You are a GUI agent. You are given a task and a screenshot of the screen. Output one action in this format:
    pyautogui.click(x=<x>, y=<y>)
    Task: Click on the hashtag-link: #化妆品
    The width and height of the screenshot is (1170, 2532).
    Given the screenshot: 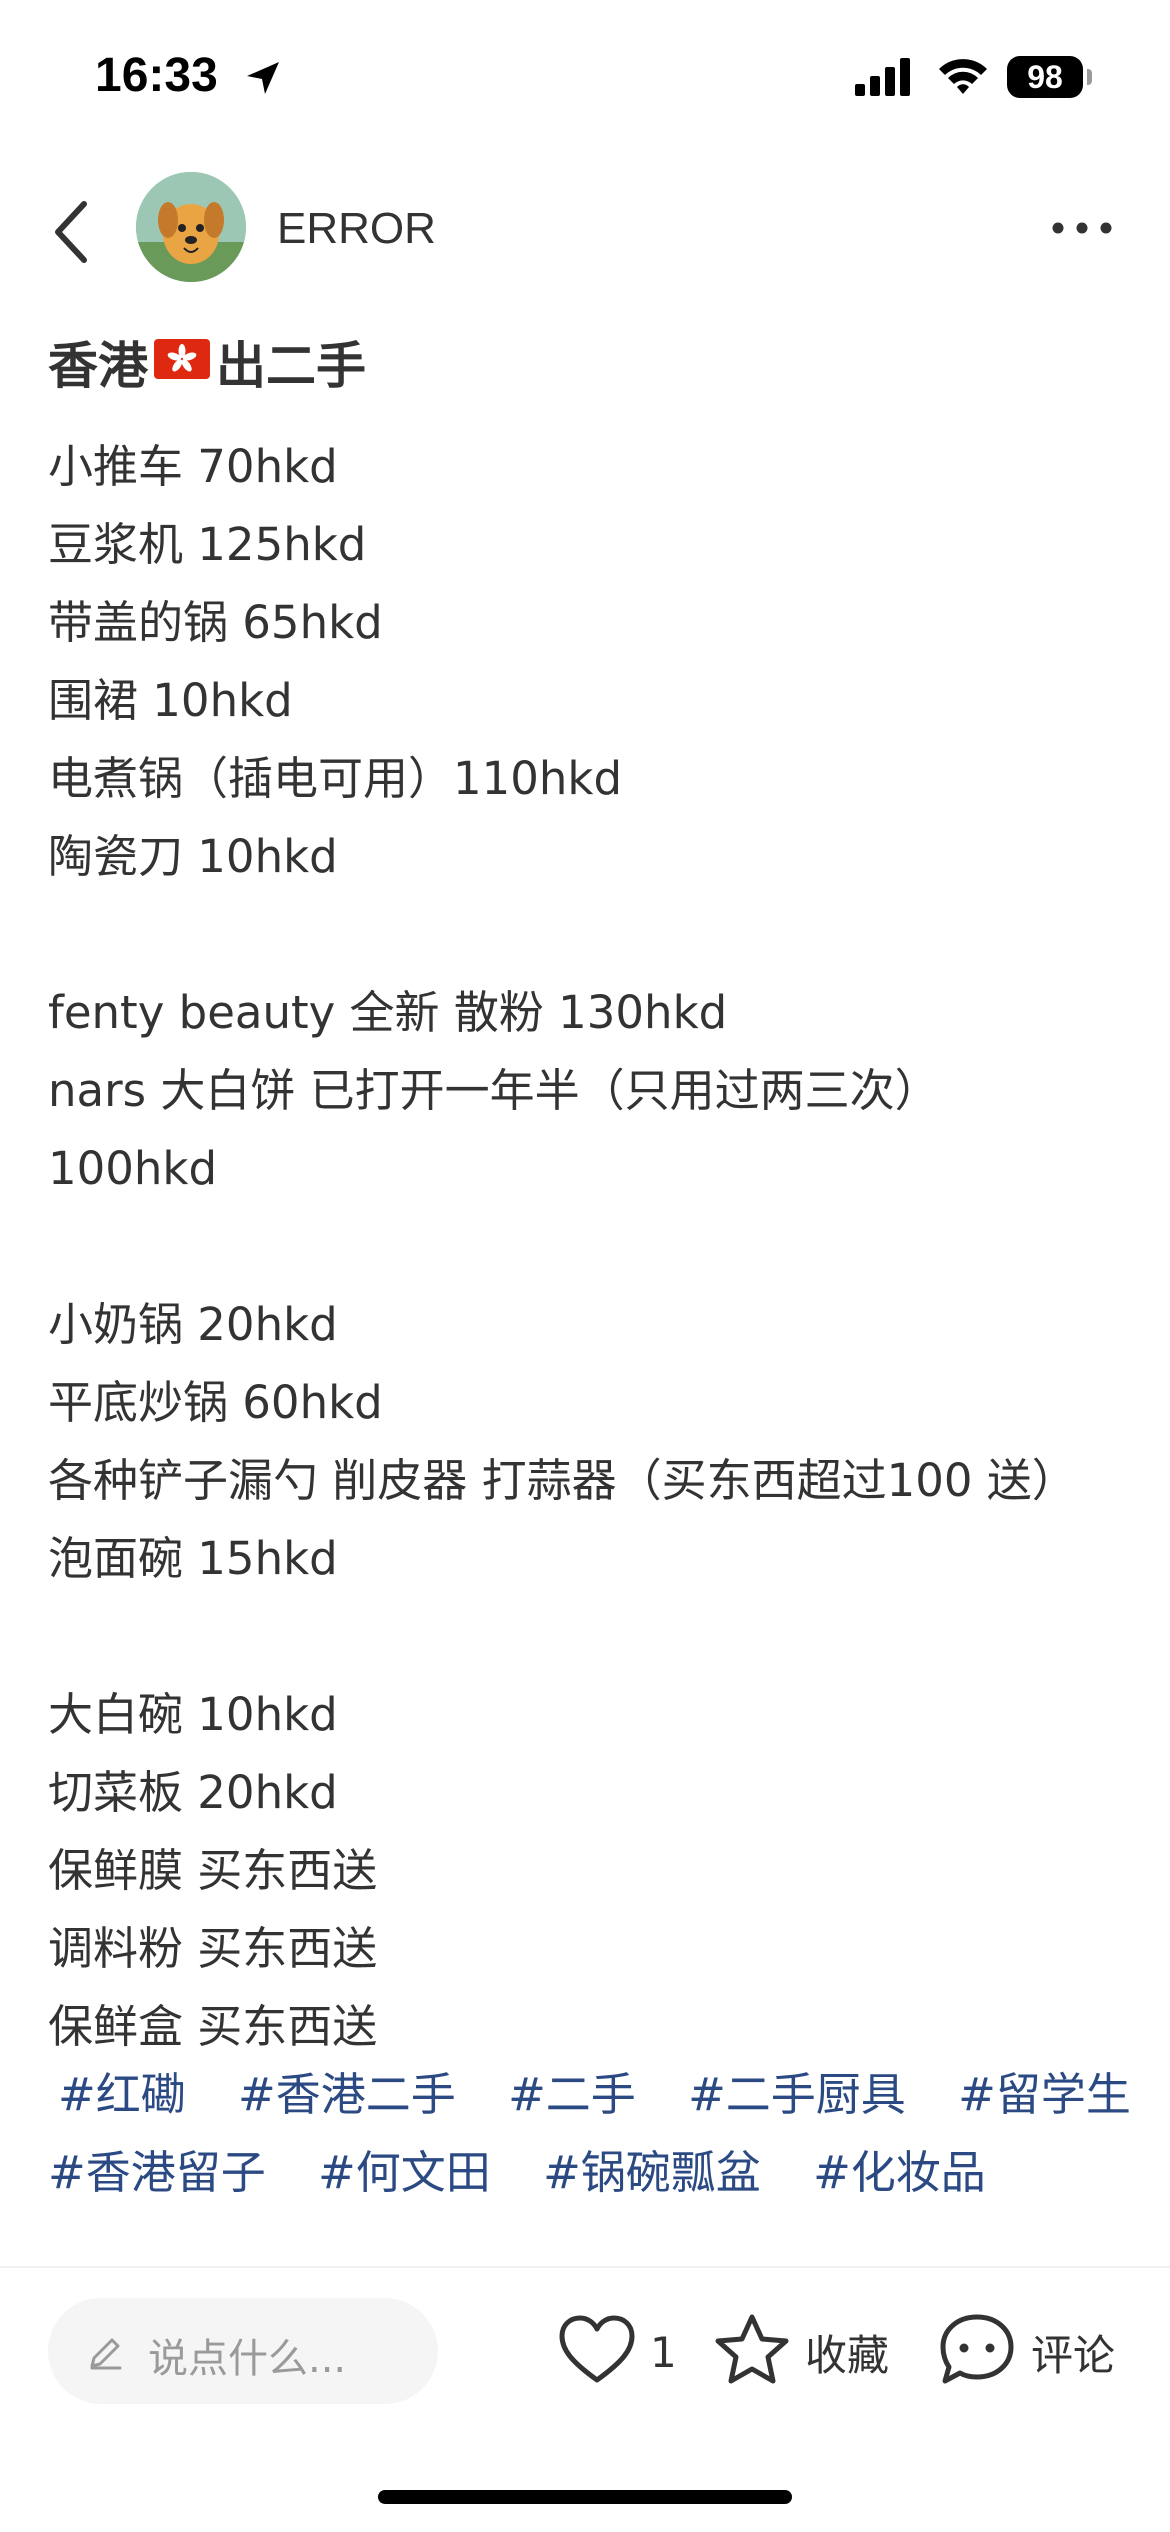 What is the action you would take?
    pyautogui.click(x=899, y=2173)
    